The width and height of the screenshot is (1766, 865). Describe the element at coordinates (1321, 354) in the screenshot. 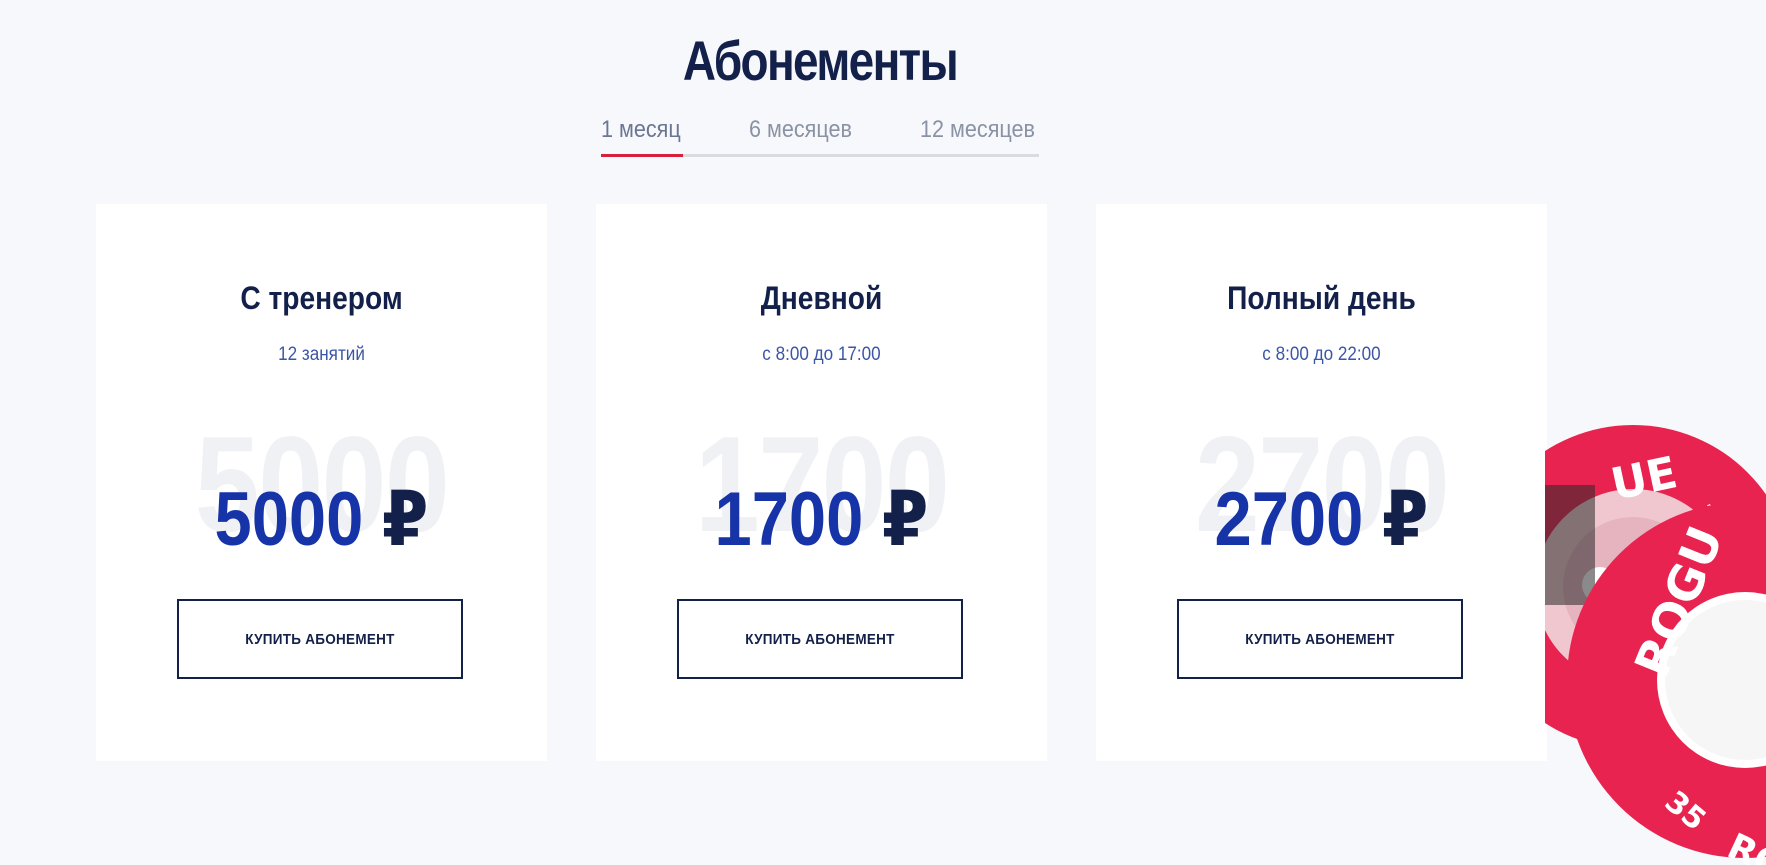

I see `plan-subtitle: с 8:00 до 22:00` at that location.